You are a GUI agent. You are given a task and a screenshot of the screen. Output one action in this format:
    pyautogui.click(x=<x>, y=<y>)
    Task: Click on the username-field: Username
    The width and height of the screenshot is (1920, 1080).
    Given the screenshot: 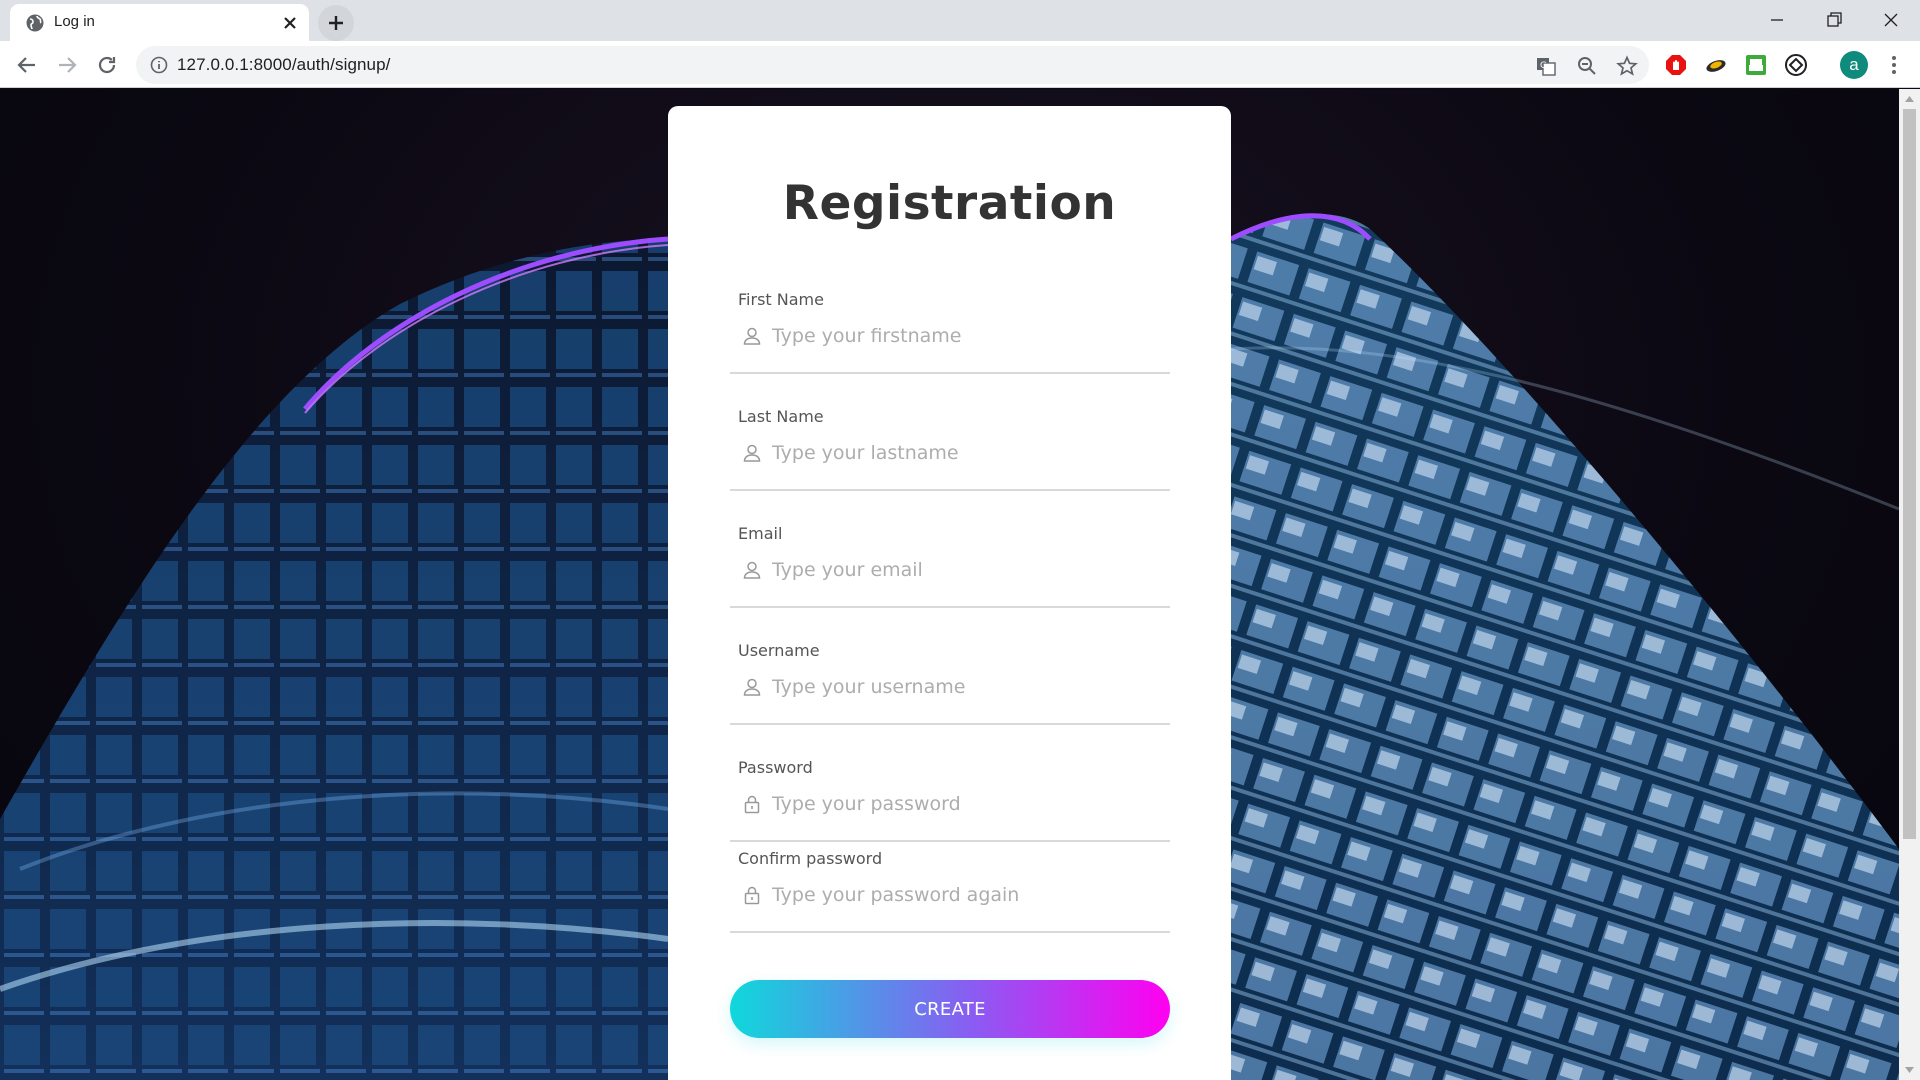 What is the action you would take?
    pyautogui.click(x=950, y=700)
    